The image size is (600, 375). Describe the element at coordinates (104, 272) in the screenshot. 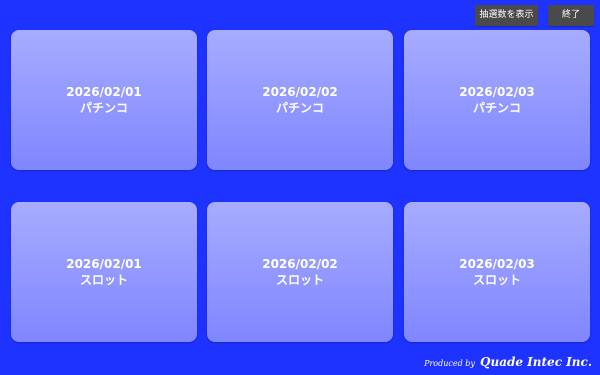

I see `card-slot-0201: 2026/02/01 スロット` at that location.